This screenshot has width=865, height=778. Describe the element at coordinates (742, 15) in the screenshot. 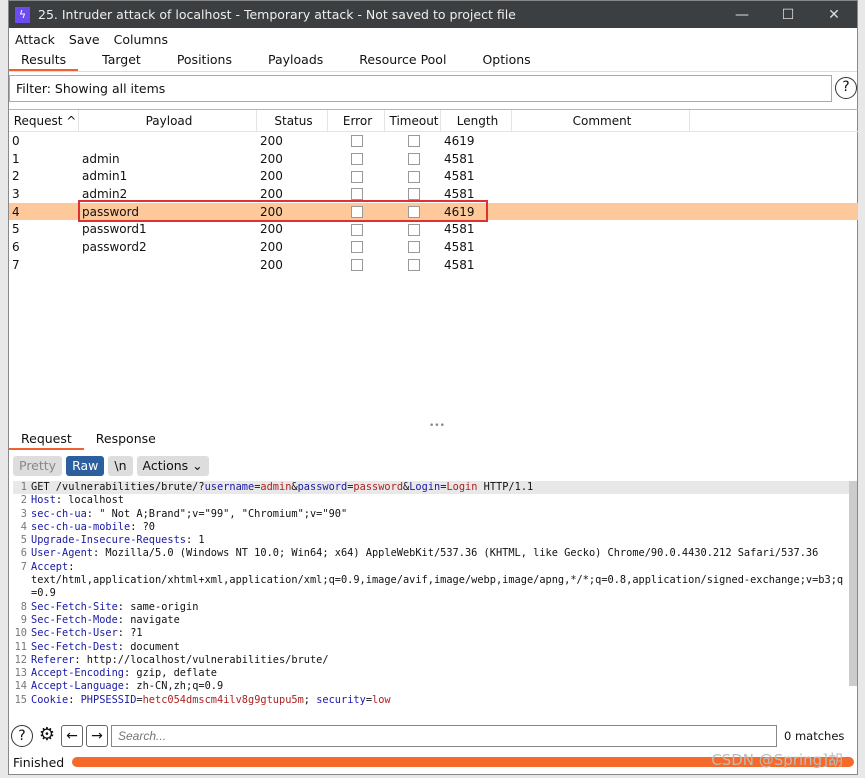

I see `minimize-button: —` at that location.